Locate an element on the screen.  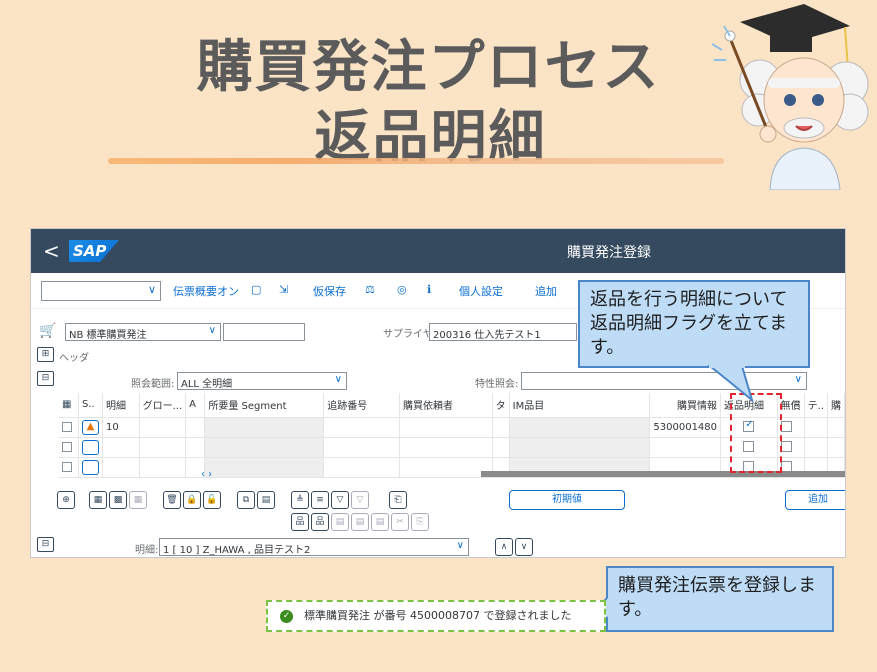
select-all-icon: ▦ is located at coordinates (98, 500).